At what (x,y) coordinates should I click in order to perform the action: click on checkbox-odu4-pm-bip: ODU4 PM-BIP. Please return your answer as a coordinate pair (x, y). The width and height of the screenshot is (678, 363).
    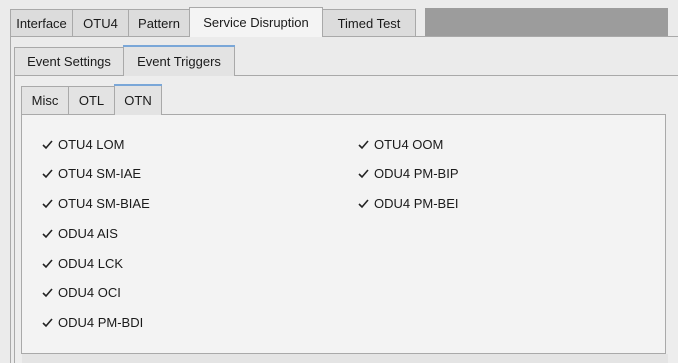
    Looking at the image, I should click on (408, 173).